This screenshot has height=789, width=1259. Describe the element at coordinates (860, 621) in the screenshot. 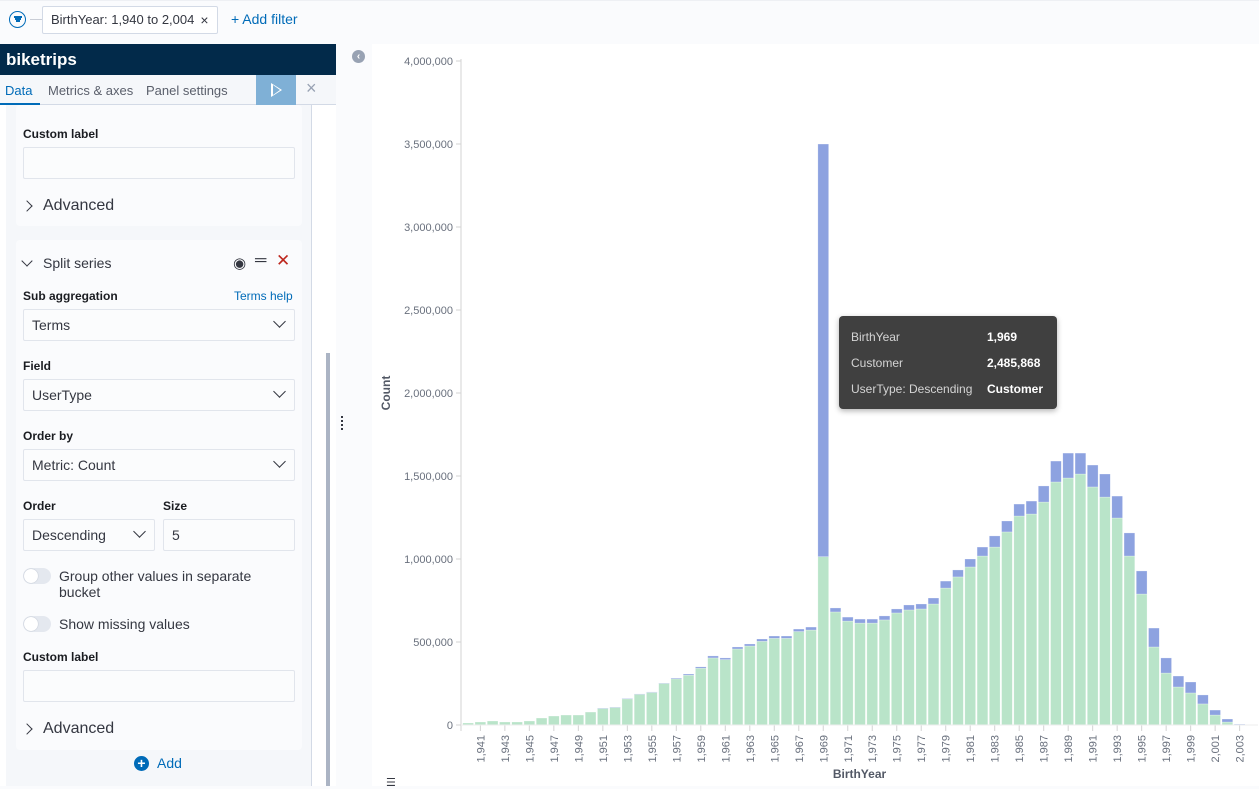

I see `bar-customer-1972` at that location.